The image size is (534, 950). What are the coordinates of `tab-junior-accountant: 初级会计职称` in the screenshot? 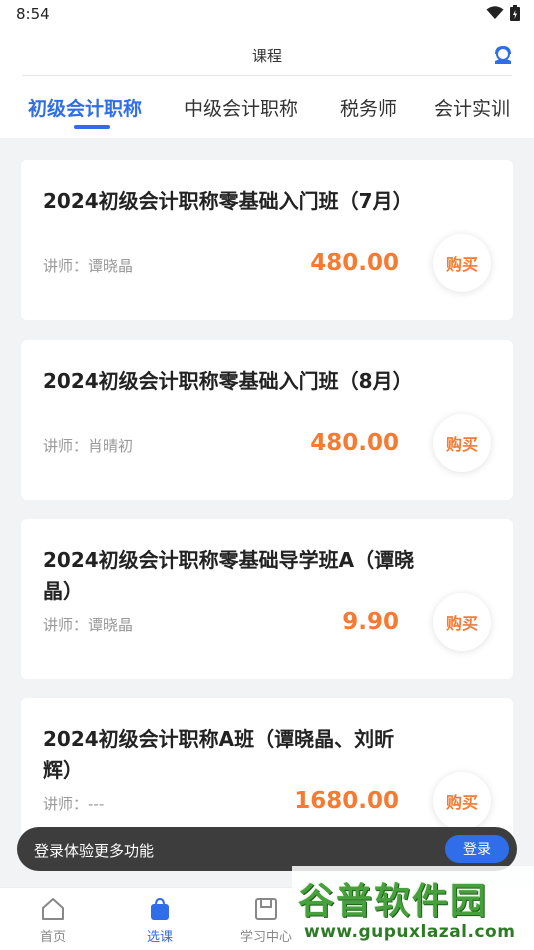 It's located at (85, 107).